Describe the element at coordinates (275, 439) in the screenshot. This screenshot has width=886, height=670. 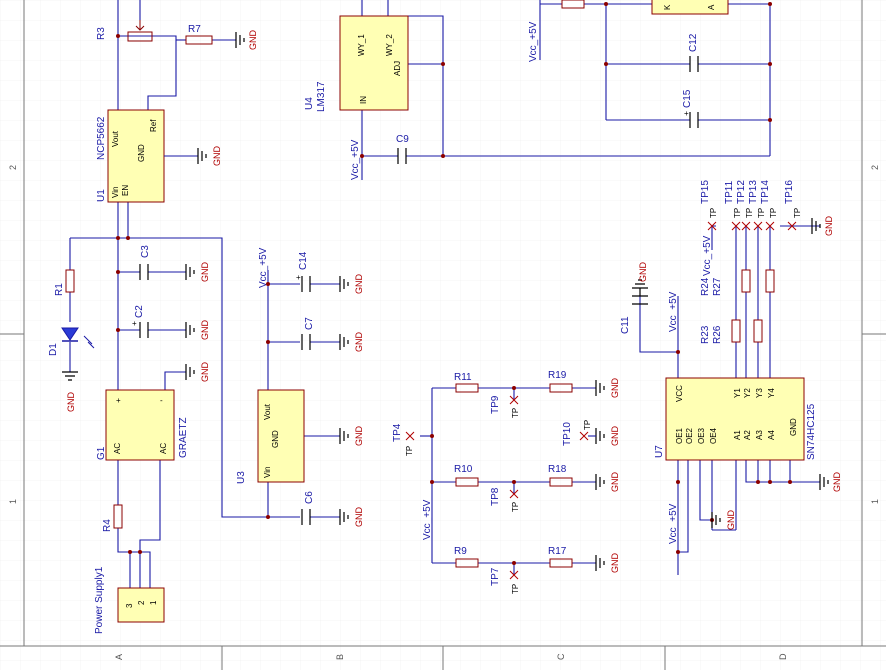
I see `u3-gnd-pin: GND` at that location.